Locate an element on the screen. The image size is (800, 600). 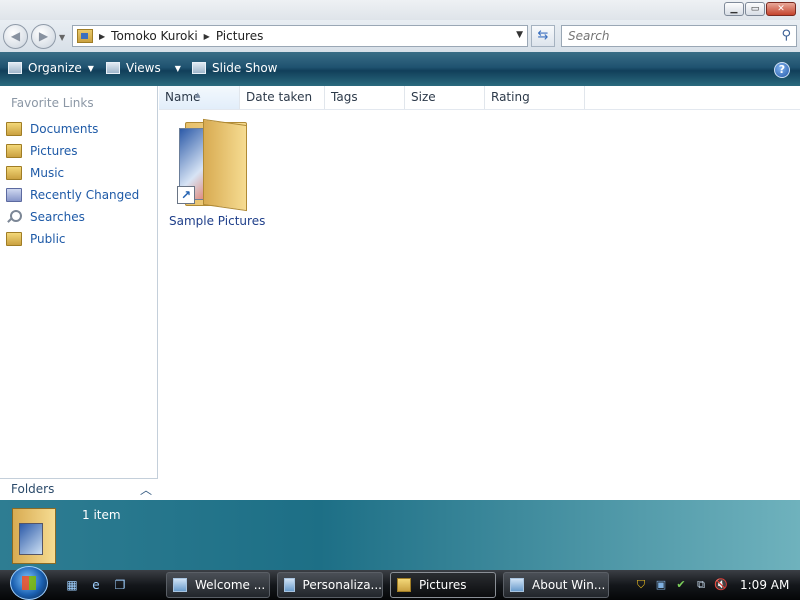
forward-button: ▶ is located at coordinates (43, 36).